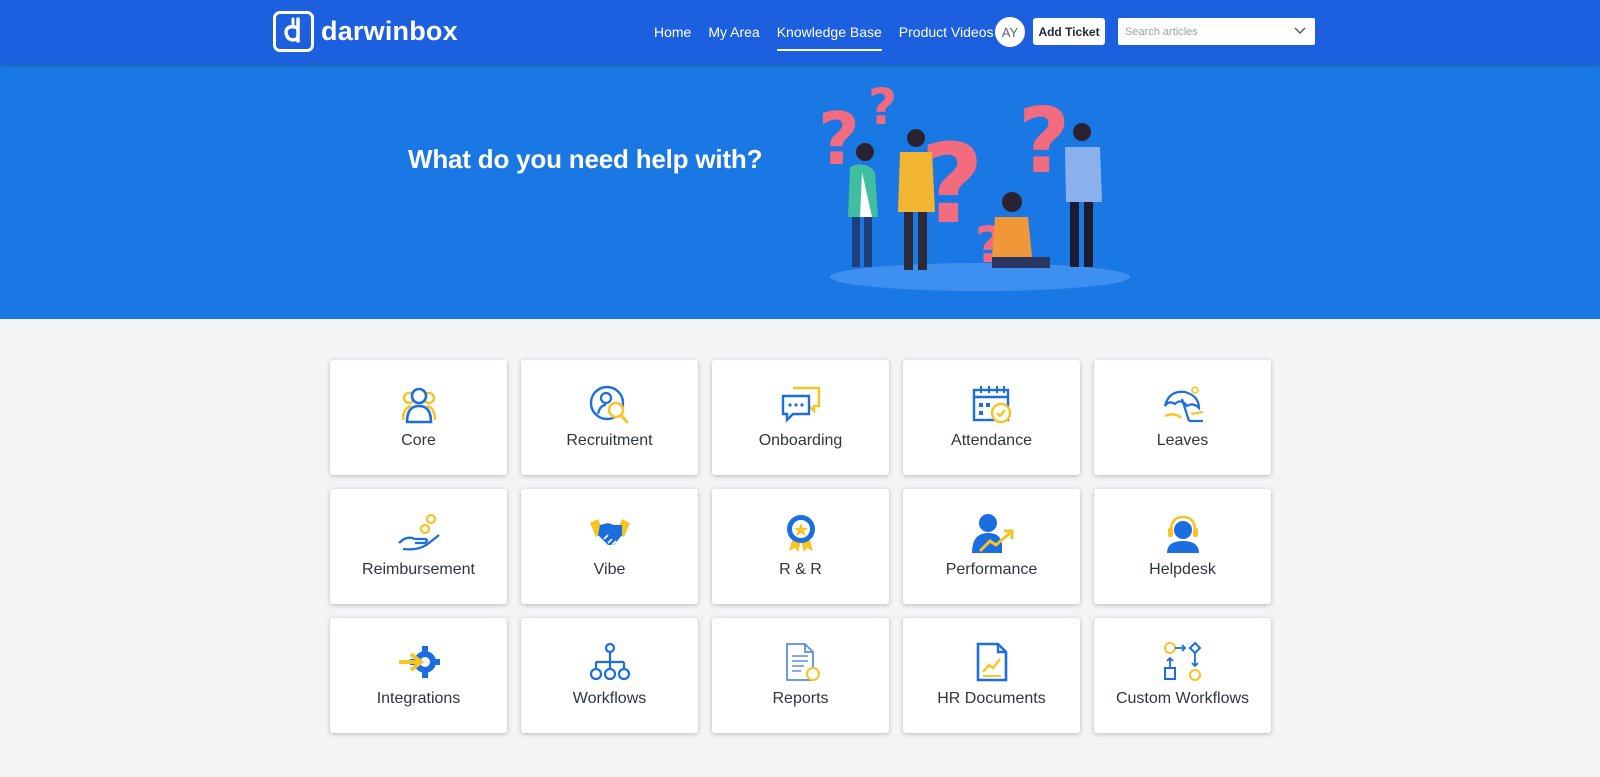 The width and height of the screenshot is (1600, 777). I want to click on award-badge-icon, so click(800, 533).